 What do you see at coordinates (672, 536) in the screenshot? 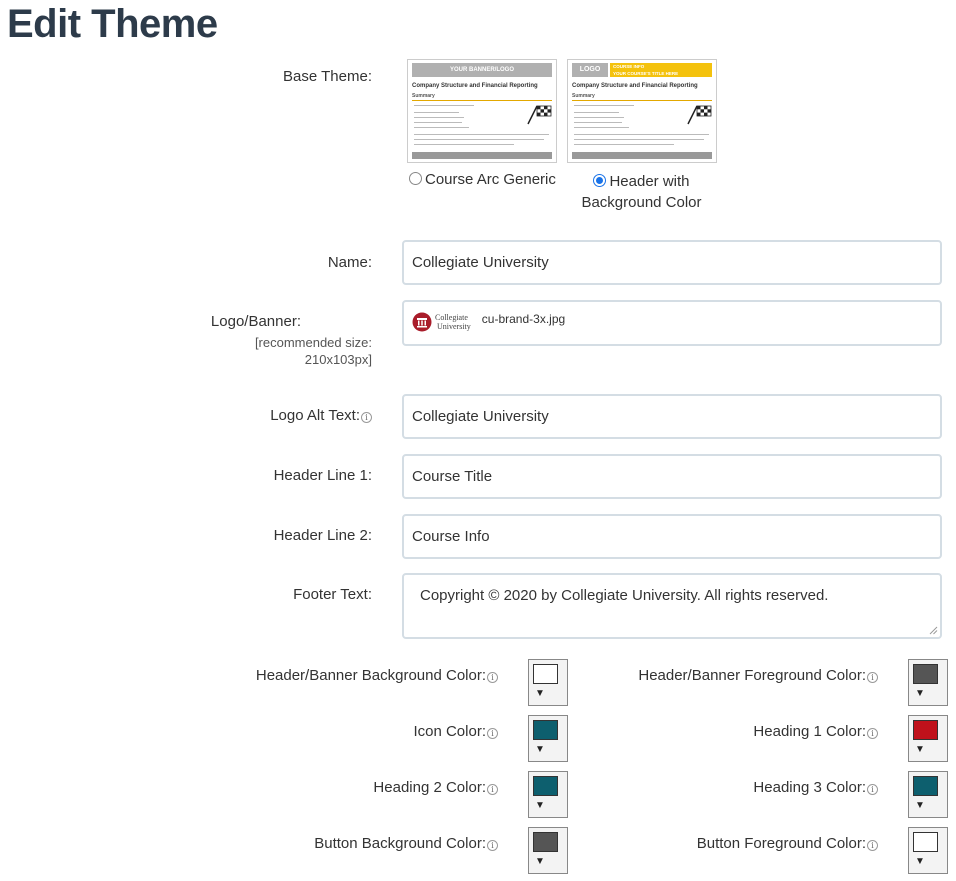
I see `header-line-2-input: Course Info` at bounding box center [672, 536].